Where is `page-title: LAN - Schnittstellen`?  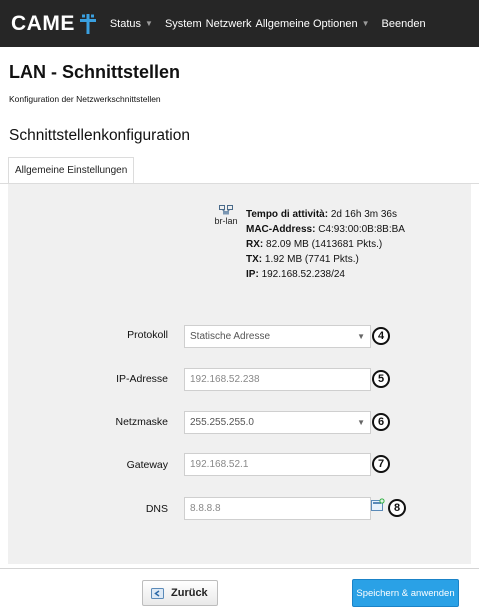
page-title: LAN - Schnittstellen is located at coordinates (95, 72).